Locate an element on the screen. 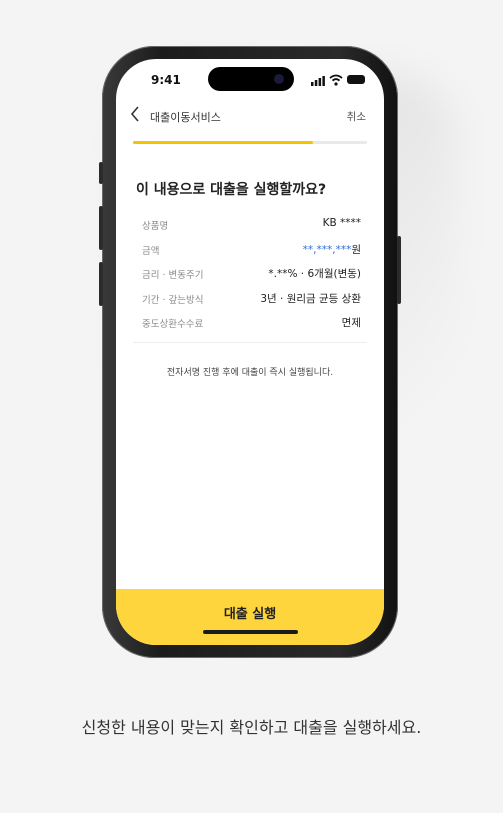  cancel-button: 취소 is located at coordinates (356, 116).